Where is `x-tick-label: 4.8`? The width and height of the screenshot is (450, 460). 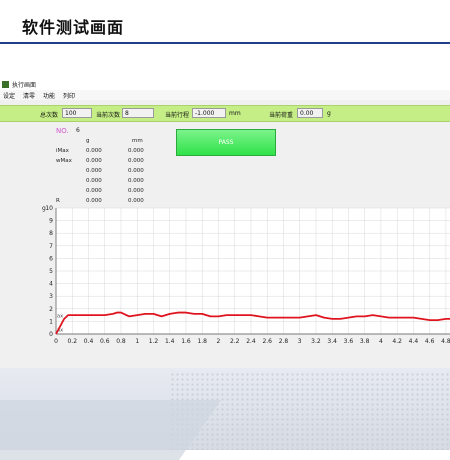 x-tick-label: 4.8 is located at coordinates (445, 341).